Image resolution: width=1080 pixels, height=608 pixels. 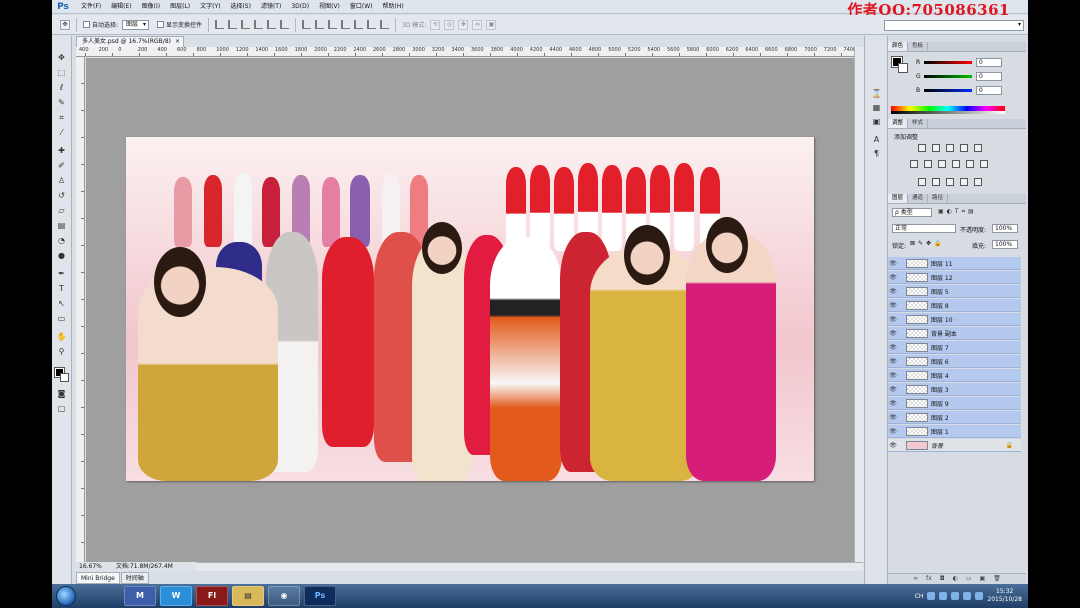 What do you see at coordinates (210, 7) in the screenshot?
I see `menu-type: 文字(Y)` at bounding box center [210, 7].